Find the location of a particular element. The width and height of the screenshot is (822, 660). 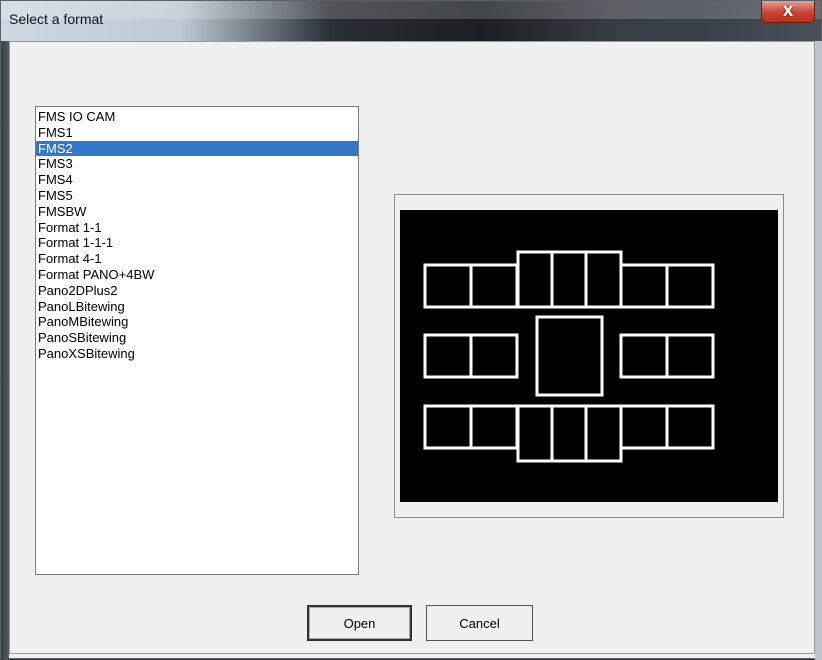

format-list-item: FMS5 is located at coordinates (197, 196).